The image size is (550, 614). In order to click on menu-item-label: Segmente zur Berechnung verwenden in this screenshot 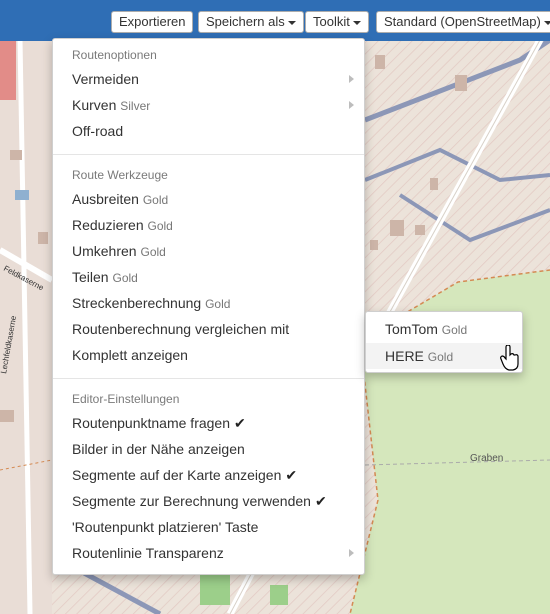, I will do `click(191, 501)`.